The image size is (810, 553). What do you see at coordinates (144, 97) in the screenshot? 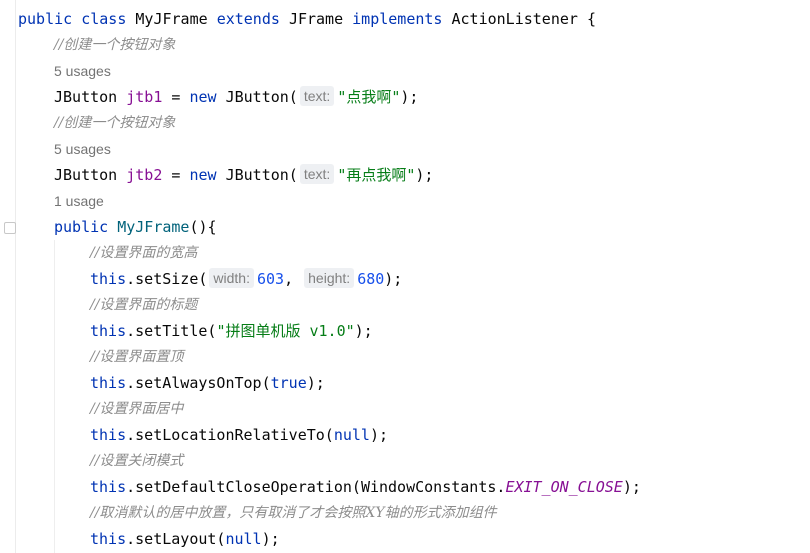
I see `field-name: jtb1` at bounding box center [144, 97].